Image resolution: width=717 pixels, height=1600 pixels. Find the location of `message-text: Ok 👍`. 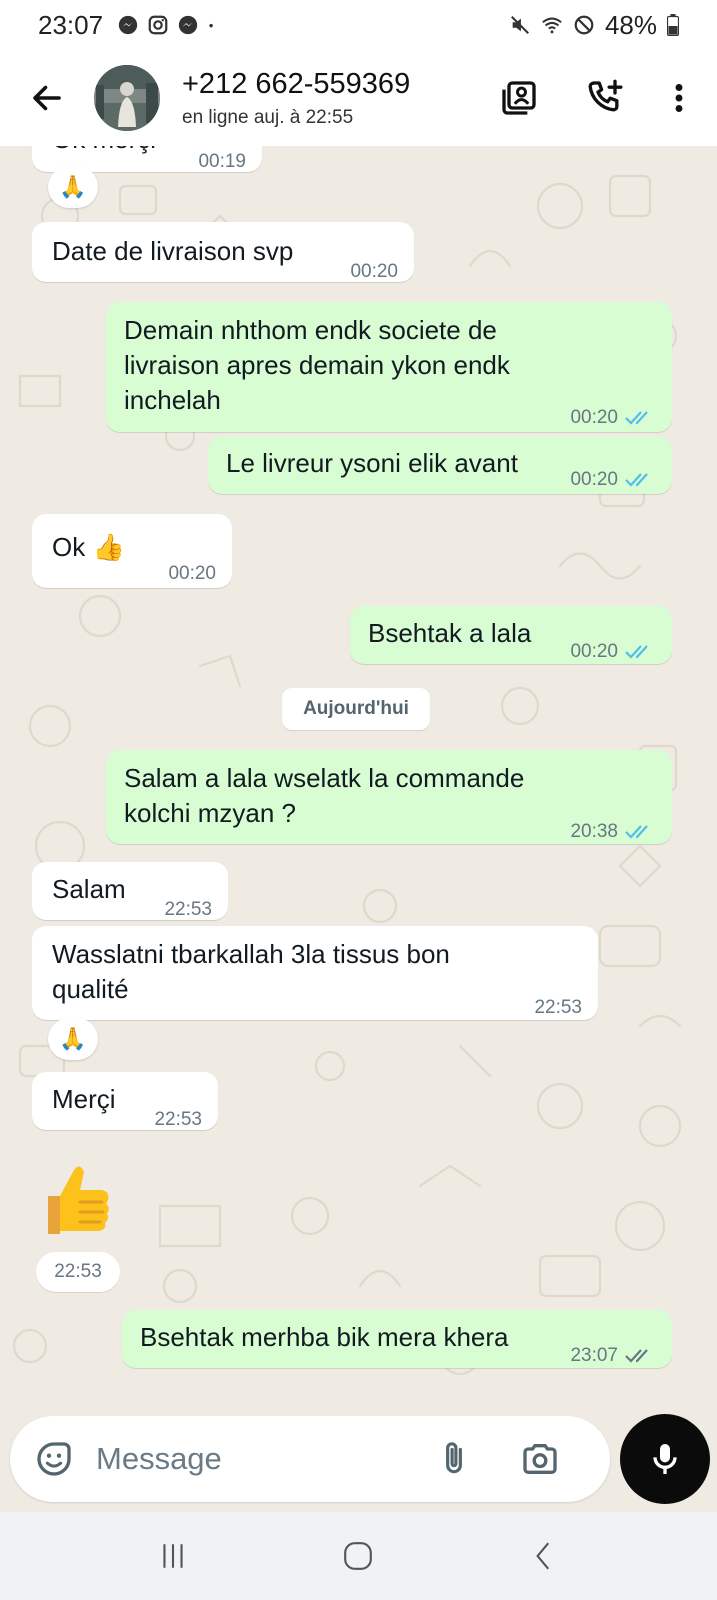

message-text: Ok 👍 is located at coordinates (88, 547).